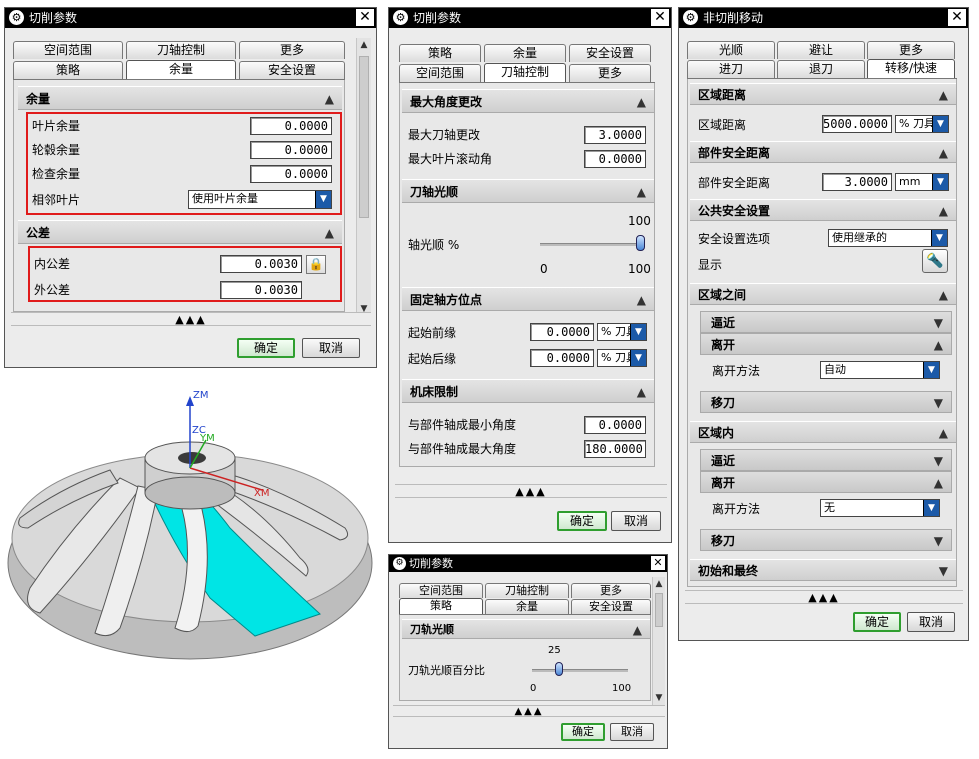 The image size is (979, 759). Describe the element at coordinates (880, 370) in the screenshot. I see `departure-method-select: 自动 ▼` at that location.